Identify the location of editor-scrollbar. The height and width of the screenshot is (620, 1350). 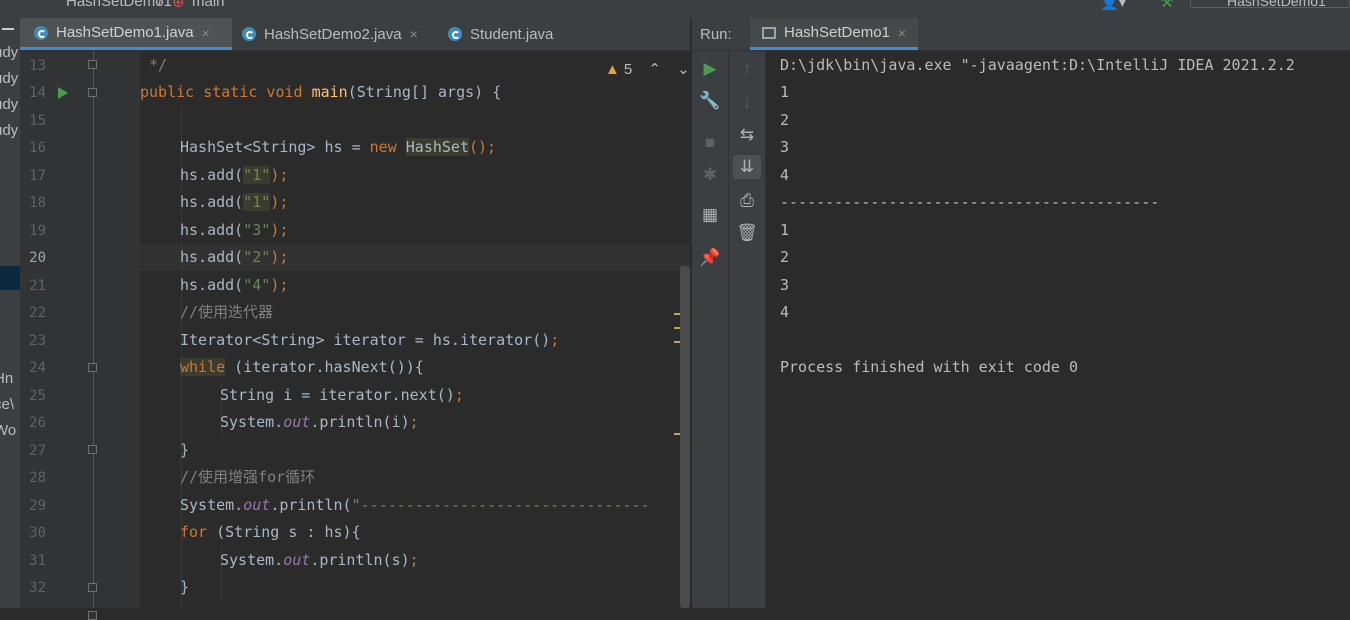
(685, 437).